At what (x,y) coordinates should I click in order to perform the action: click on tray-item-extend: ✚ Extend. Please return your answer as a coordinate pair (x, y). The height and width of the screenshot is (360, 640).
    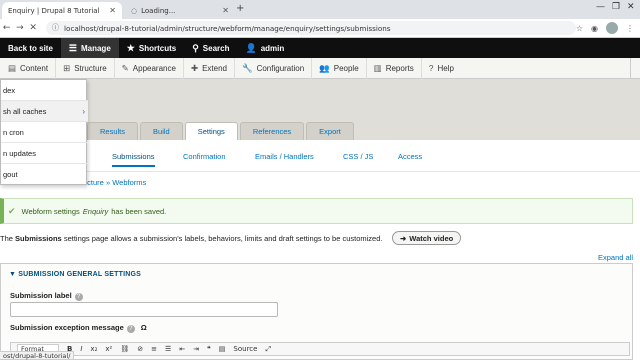
    Looking at the image, I should click on (209, 68).